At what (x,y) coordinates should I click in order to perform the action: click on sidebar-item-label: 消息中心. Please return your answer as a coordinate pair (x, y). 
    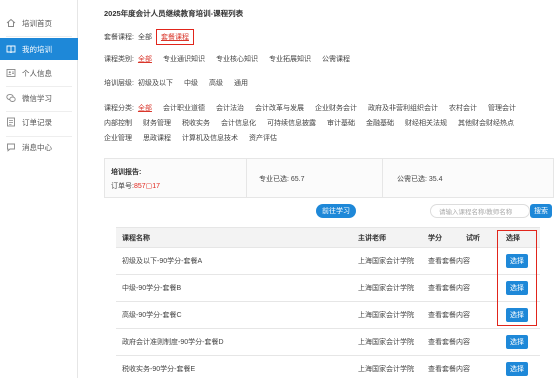
    Looking at the image, I should click on (37, 147).